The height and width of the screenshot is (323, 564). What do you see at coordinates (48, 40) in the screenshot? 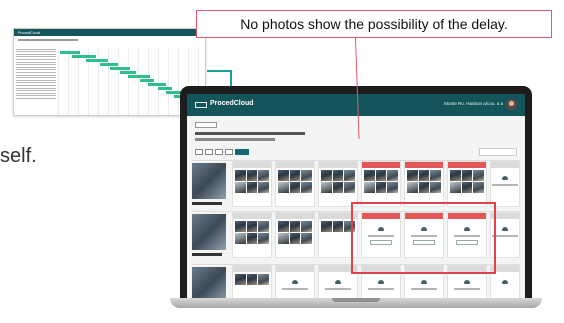
I see `inset-subtitle` at bounding box center [48, 40].